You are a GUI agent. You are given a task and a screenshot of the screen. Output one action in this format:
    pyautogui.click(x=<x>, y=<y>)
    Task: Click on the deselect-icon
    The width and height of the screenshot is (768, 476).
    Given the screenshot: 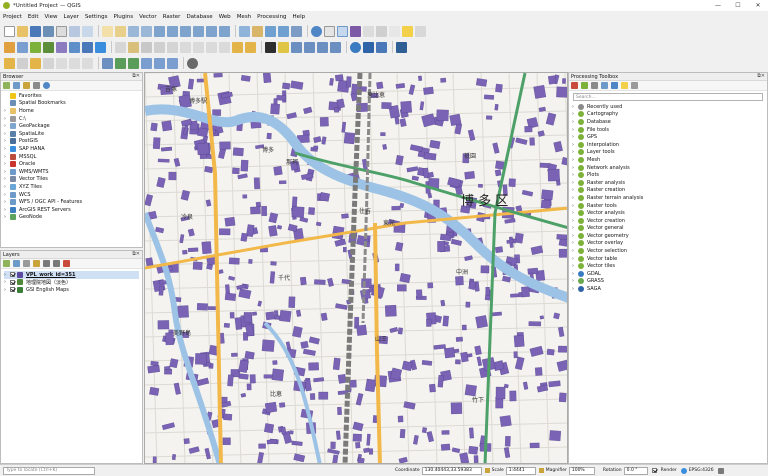 What is the action you would take?
    pyautogui.click(x=133, y=63)
    